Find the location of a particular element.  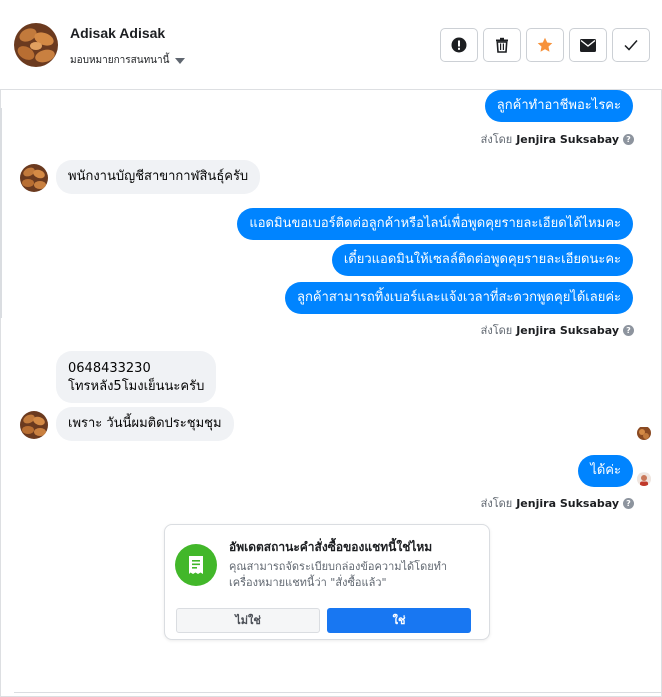

delete-button is located at coordinates (502, 45).